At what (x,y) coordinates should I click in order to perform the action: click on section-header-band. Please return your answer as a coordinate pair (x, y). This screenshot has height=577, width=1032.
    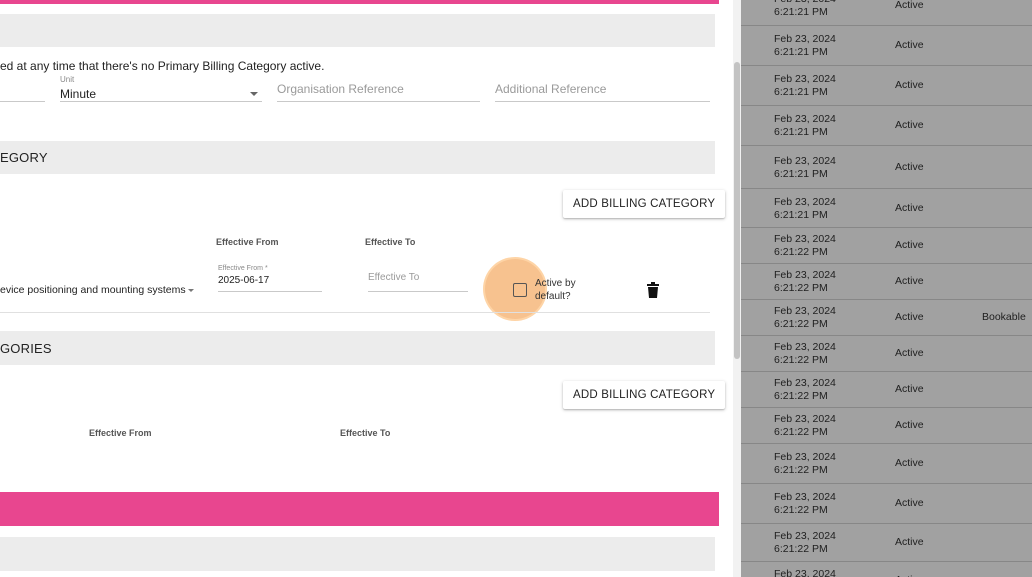
    Looking at the image, I should click on (357, 30).